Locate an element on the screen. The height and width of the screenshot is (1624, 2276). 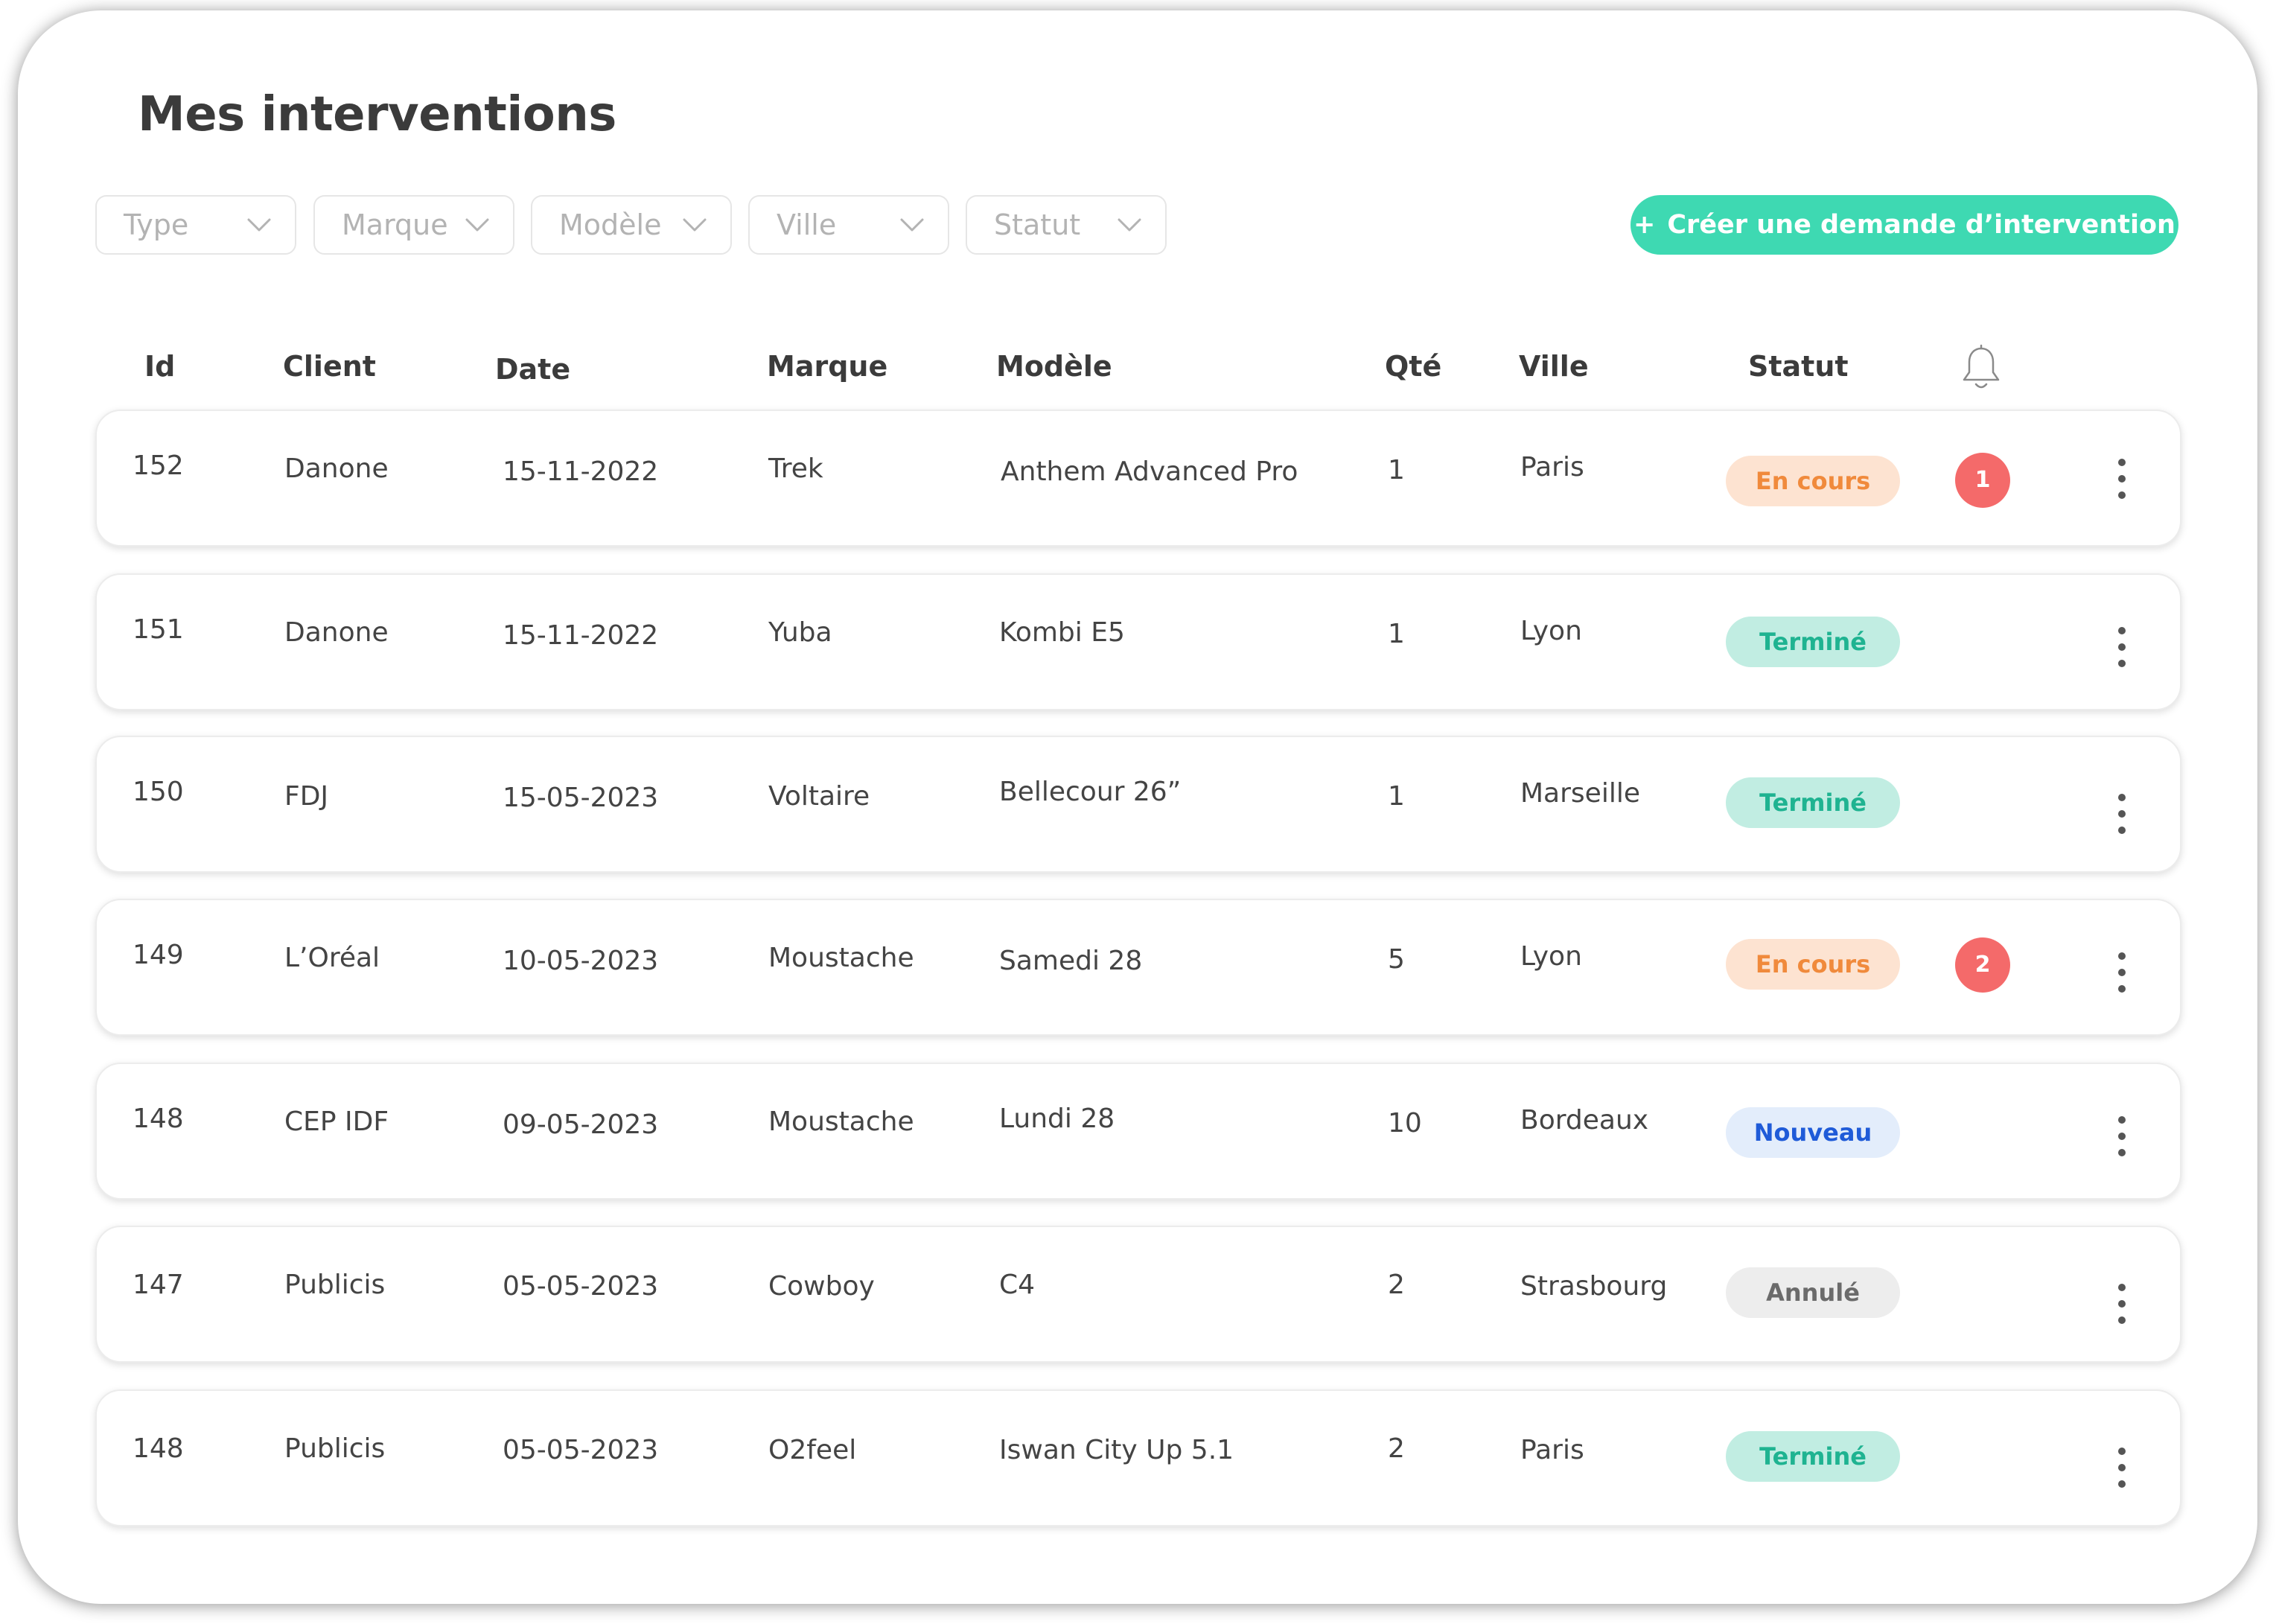
column-header-qte: Qté is located at coordinates (1413, 366).